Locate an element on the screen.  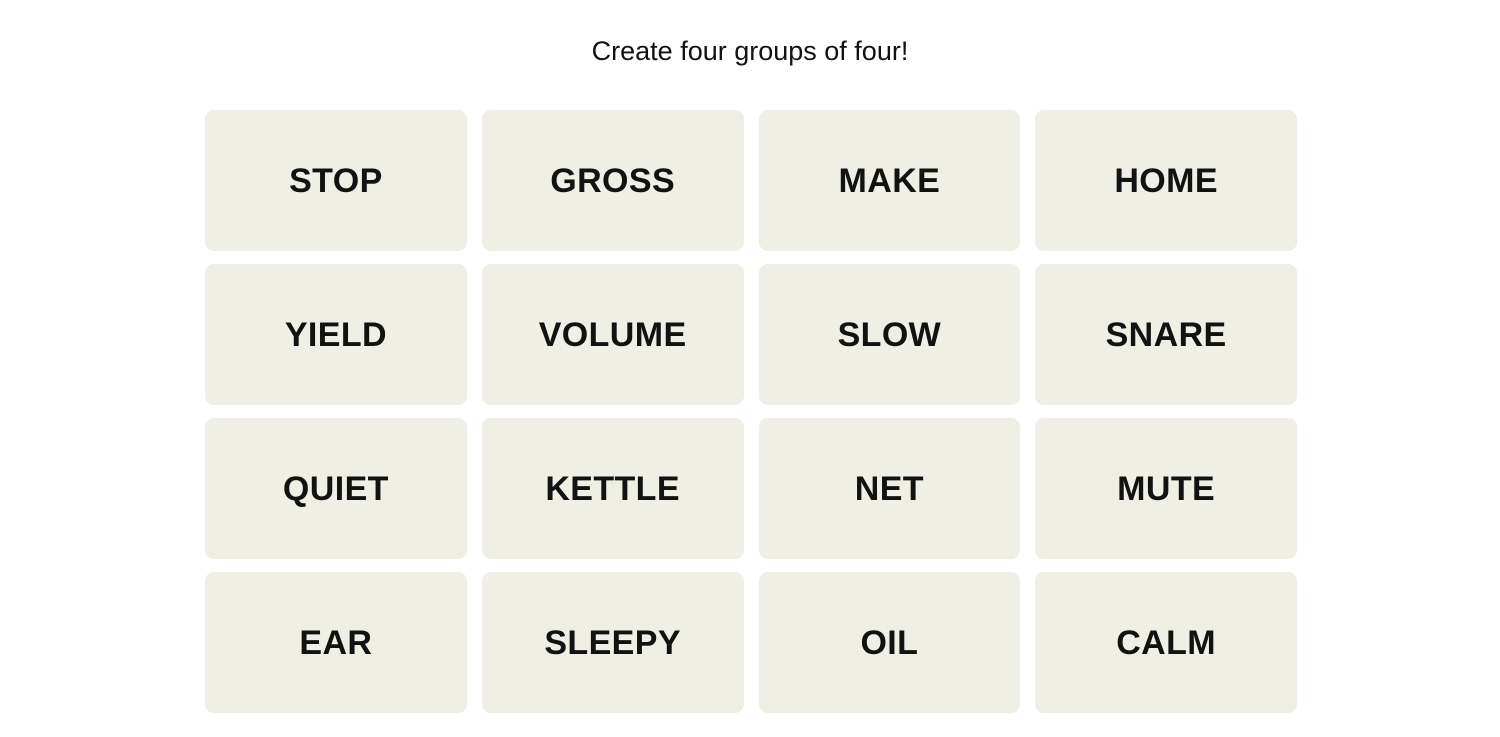
word-tile: MUTE is located at coordinates (1166, 488).